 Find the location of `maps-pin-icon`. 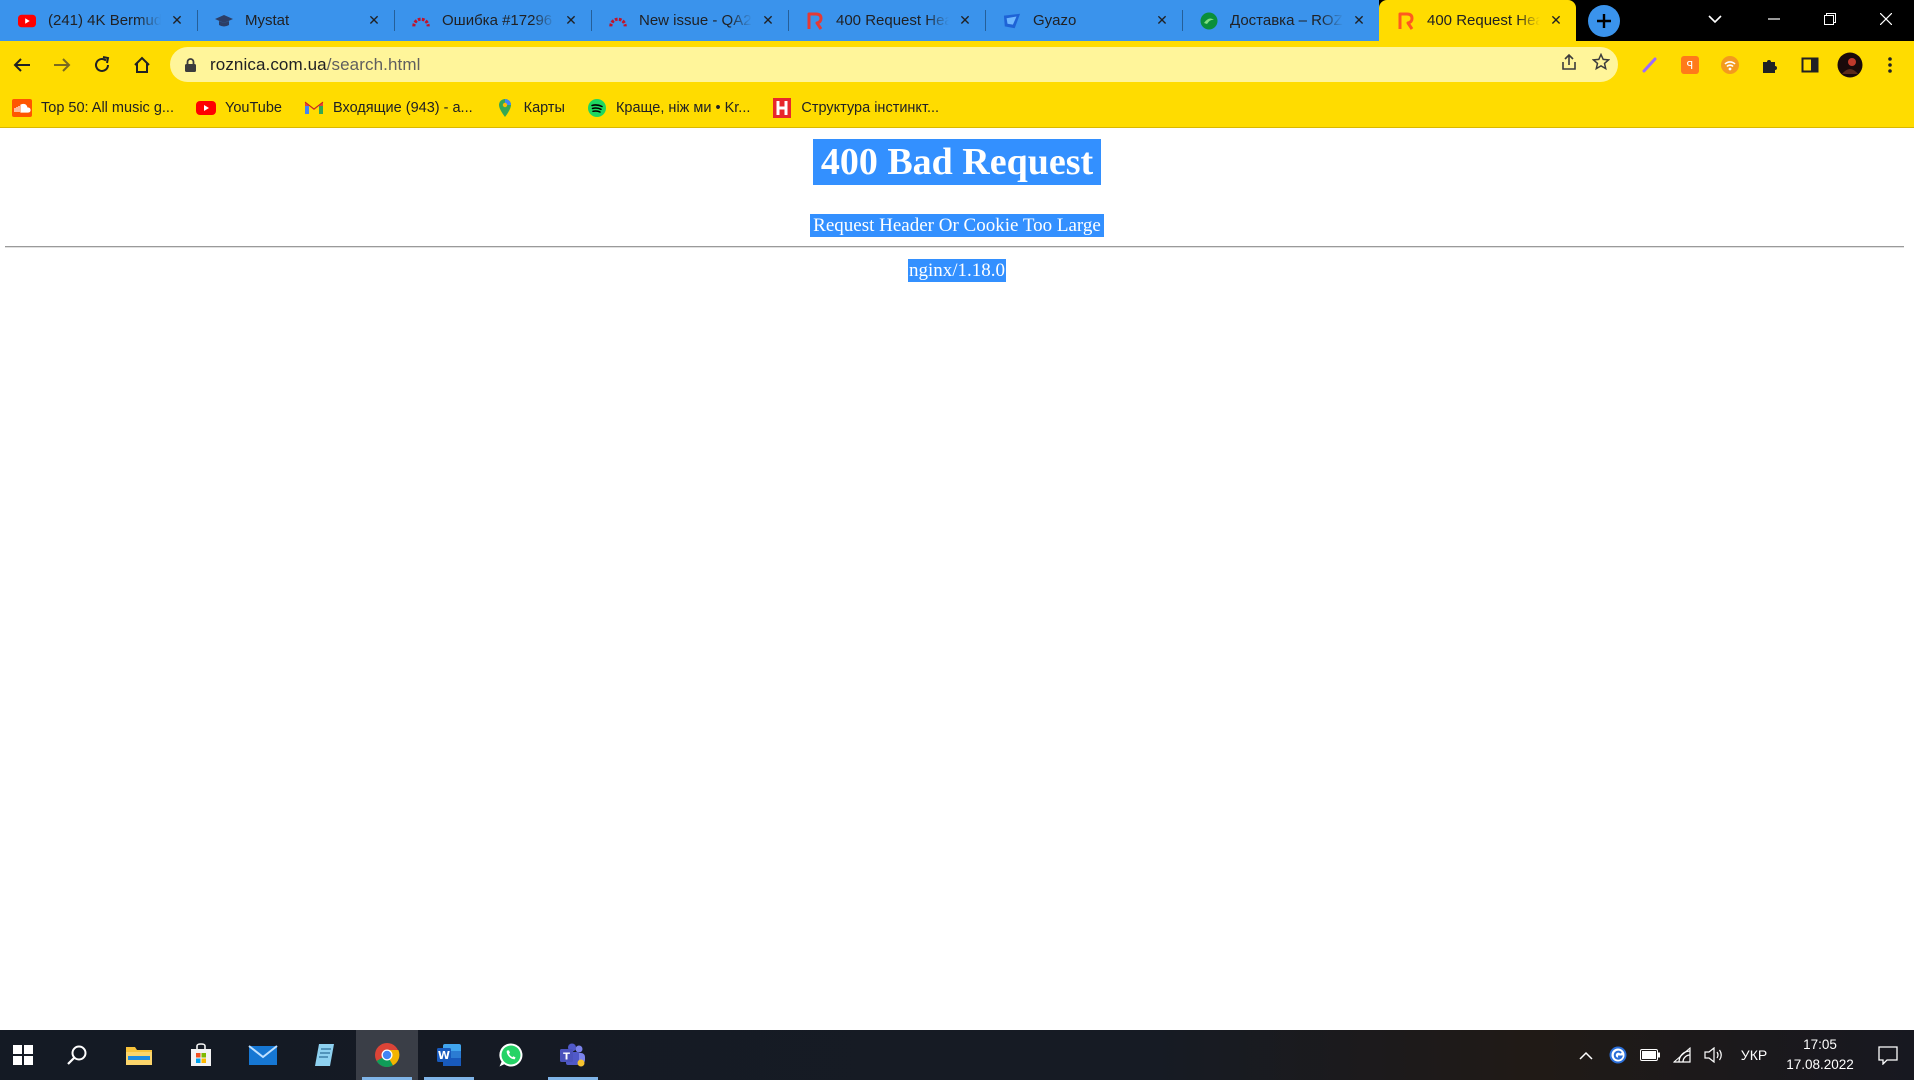

maps-pin-icon is located at coordinates (505, 107).